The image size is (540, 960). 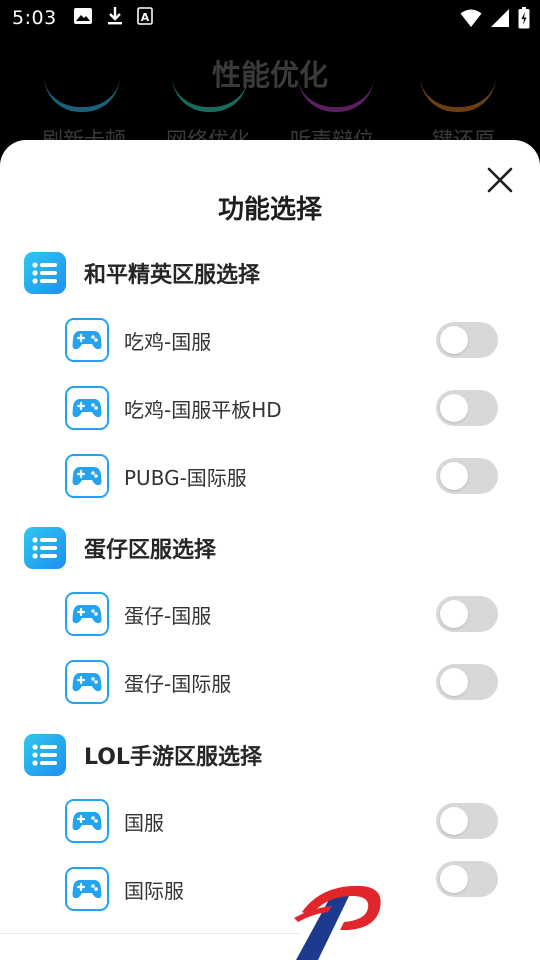 What do you see at coordinates (524, 18) in the screenshot?
I see `battery-icon` at bounding box center [524, 18].